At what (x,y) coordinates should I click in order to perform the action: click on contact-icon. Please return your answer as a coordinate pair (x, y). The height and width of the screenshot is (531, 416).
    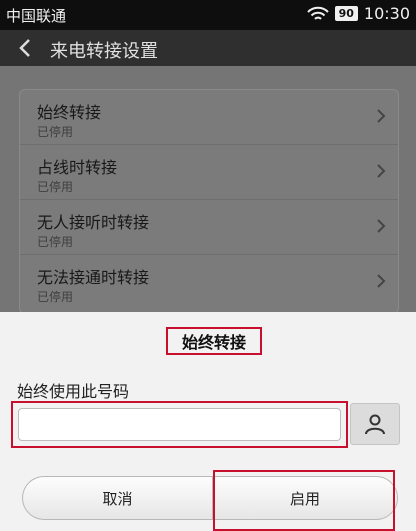
    Looking at the image, I should click on (375, 424).